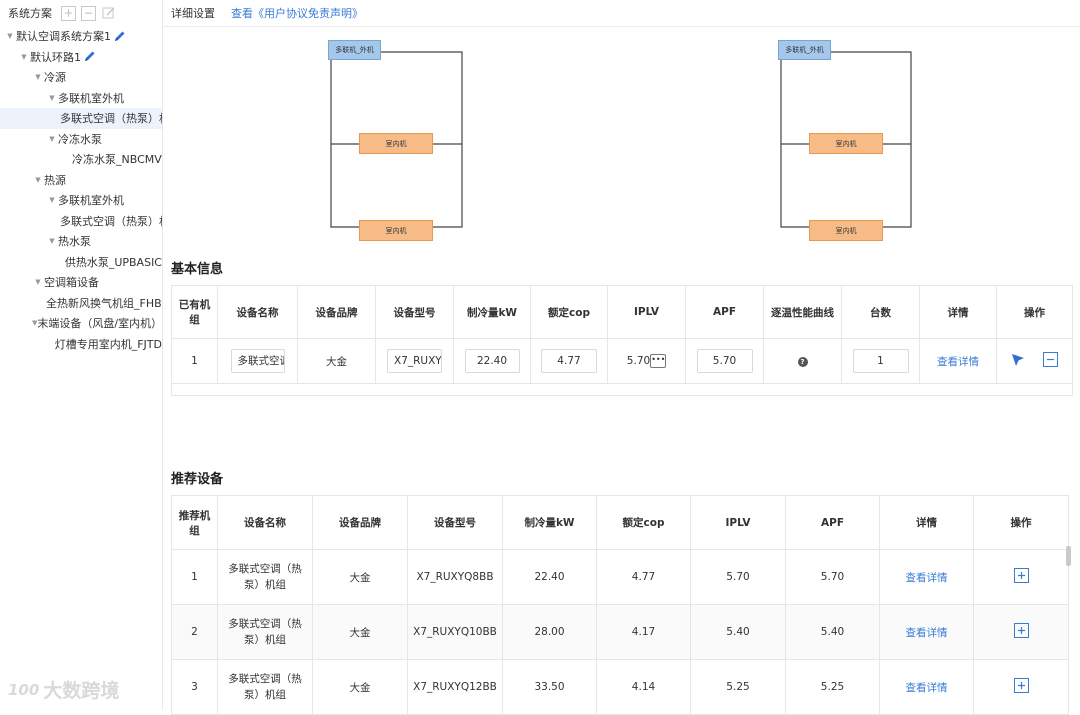 The width and height of the screenshot is (1080, 715). Describe the element at coordinates (336, 312) in the screenshot. I see `col-header: 设备品牌` at that location.